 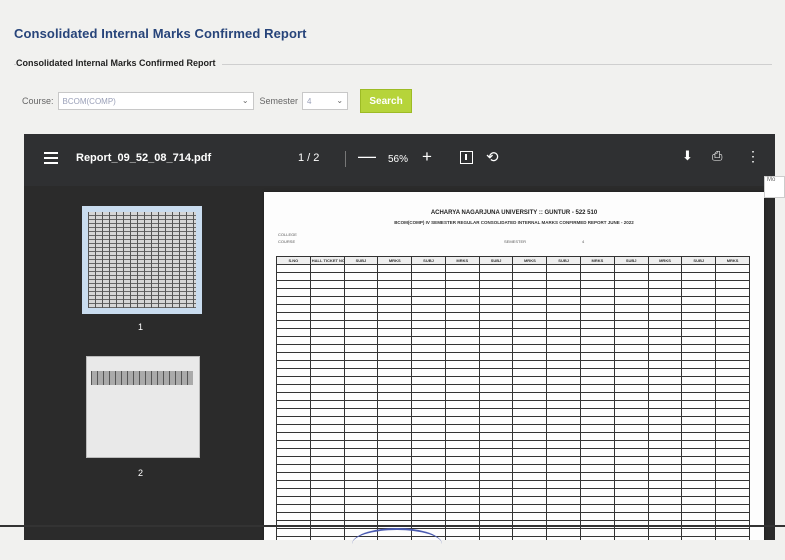 I want to click on filter-row: Course: BCOM(COMP) ⌄ Semester 4 ⌄ Search, so click(x=217, y=101).